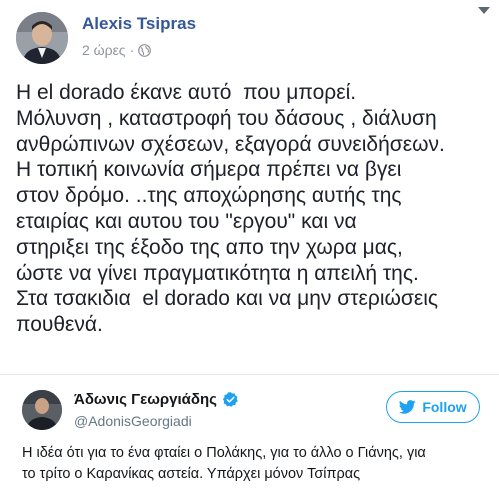  Describe the element at coordinates (209, 247) in the screenshot. I see `post-line: στηριξει της έξοδο της απο την χωρα μας,` at that location.